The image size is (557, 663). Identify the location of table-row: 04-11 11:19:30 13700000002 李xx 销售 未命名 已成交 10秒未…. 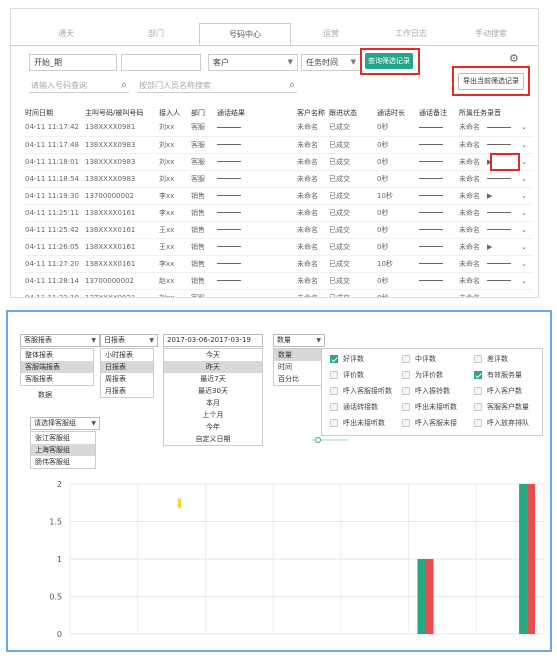
(279, 196).